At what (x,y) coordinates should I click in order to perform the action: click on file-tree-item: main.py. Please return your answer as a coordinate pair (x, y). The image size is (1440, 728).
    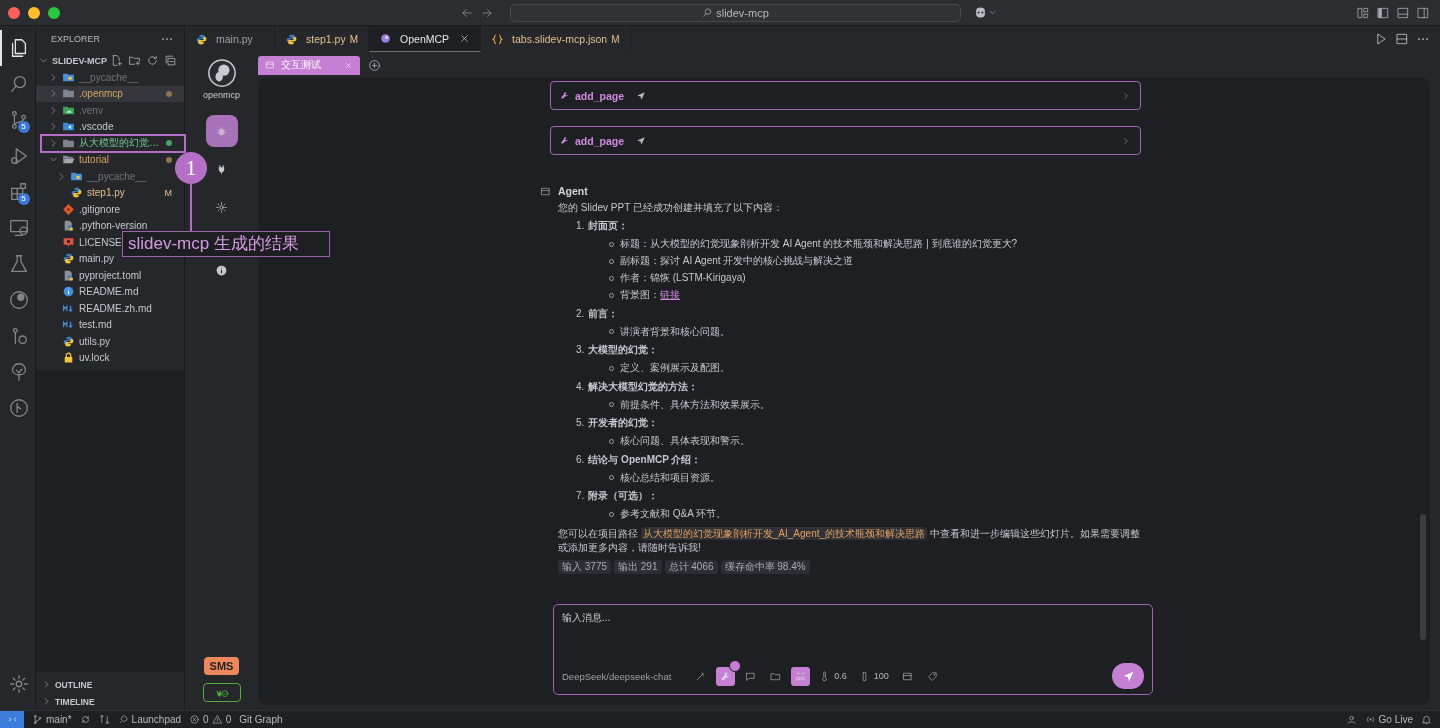
    Looking at the image, I should click on (81, 258).